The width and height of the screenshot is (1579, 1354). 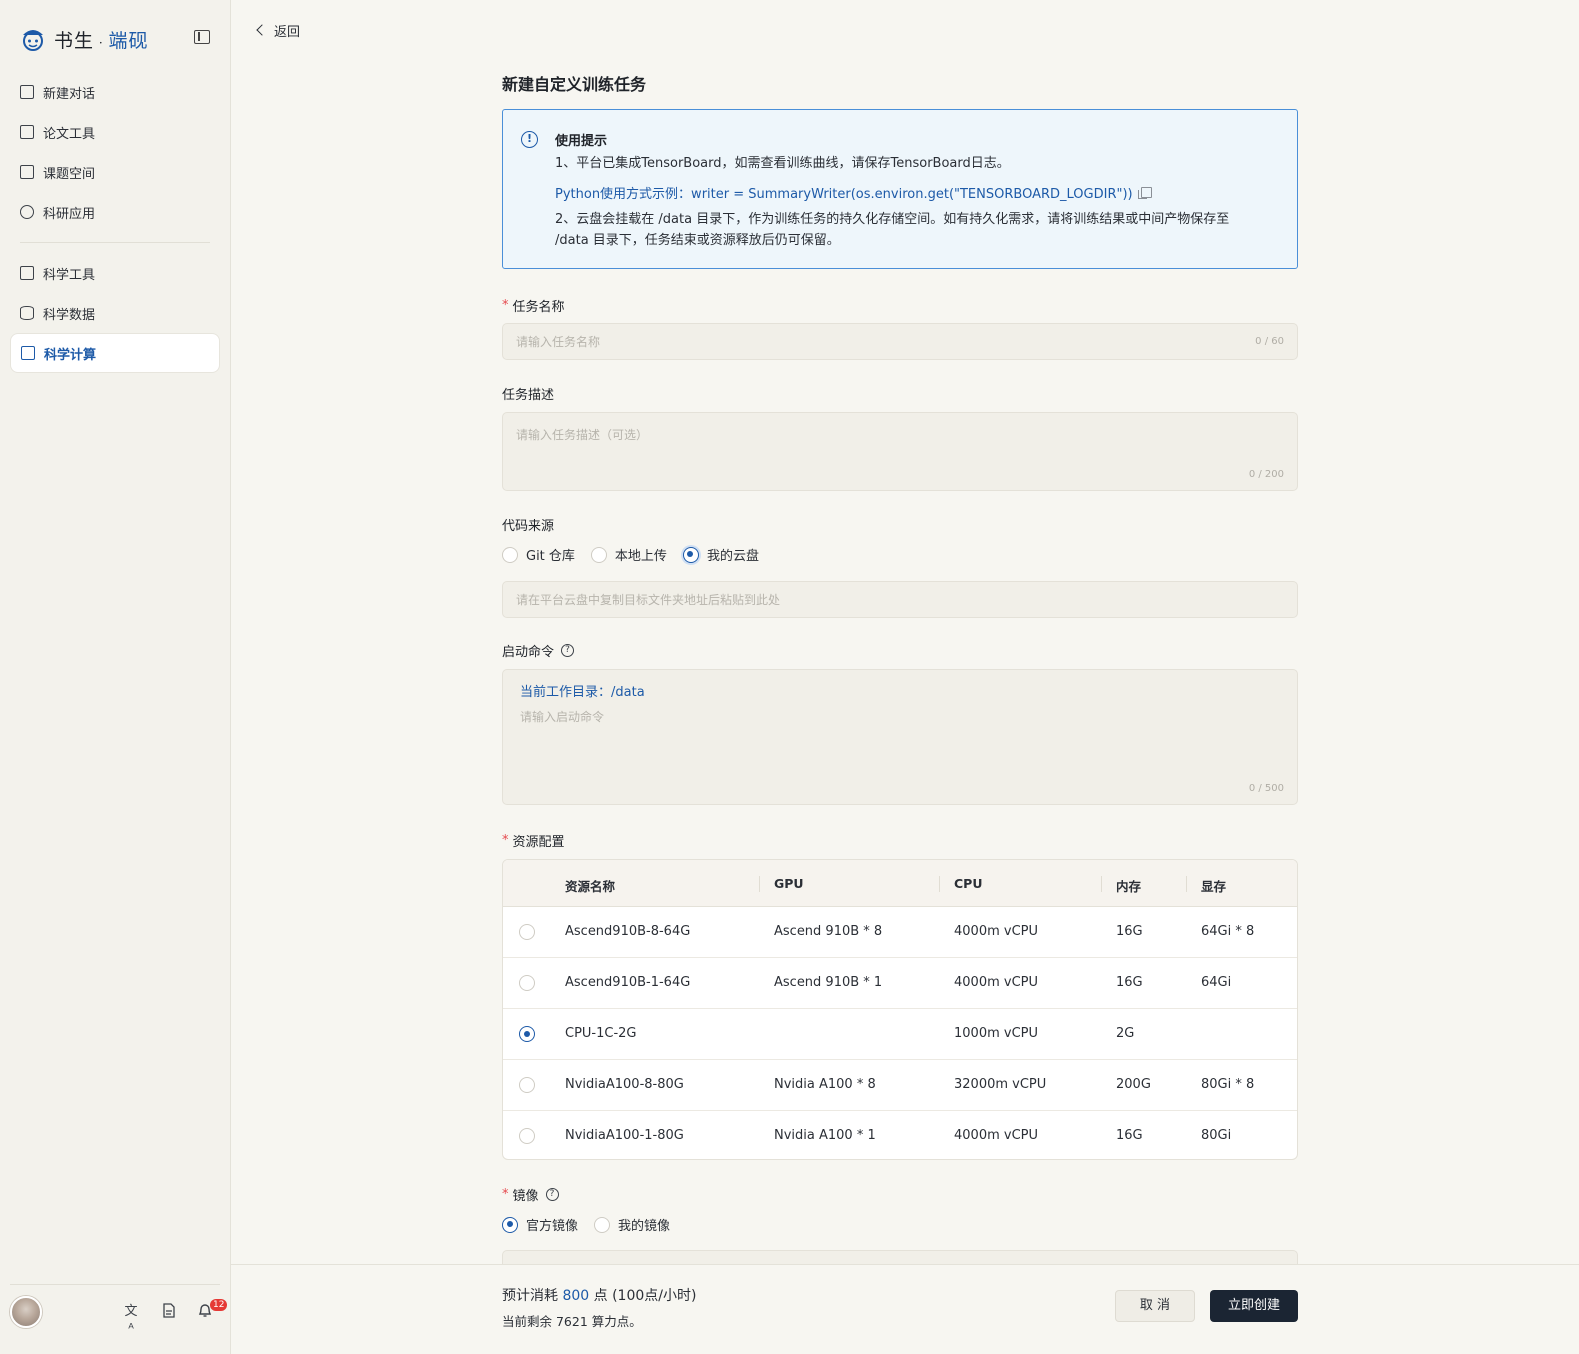 I want to click on cloud-path-input, so click(x=900, y=599).